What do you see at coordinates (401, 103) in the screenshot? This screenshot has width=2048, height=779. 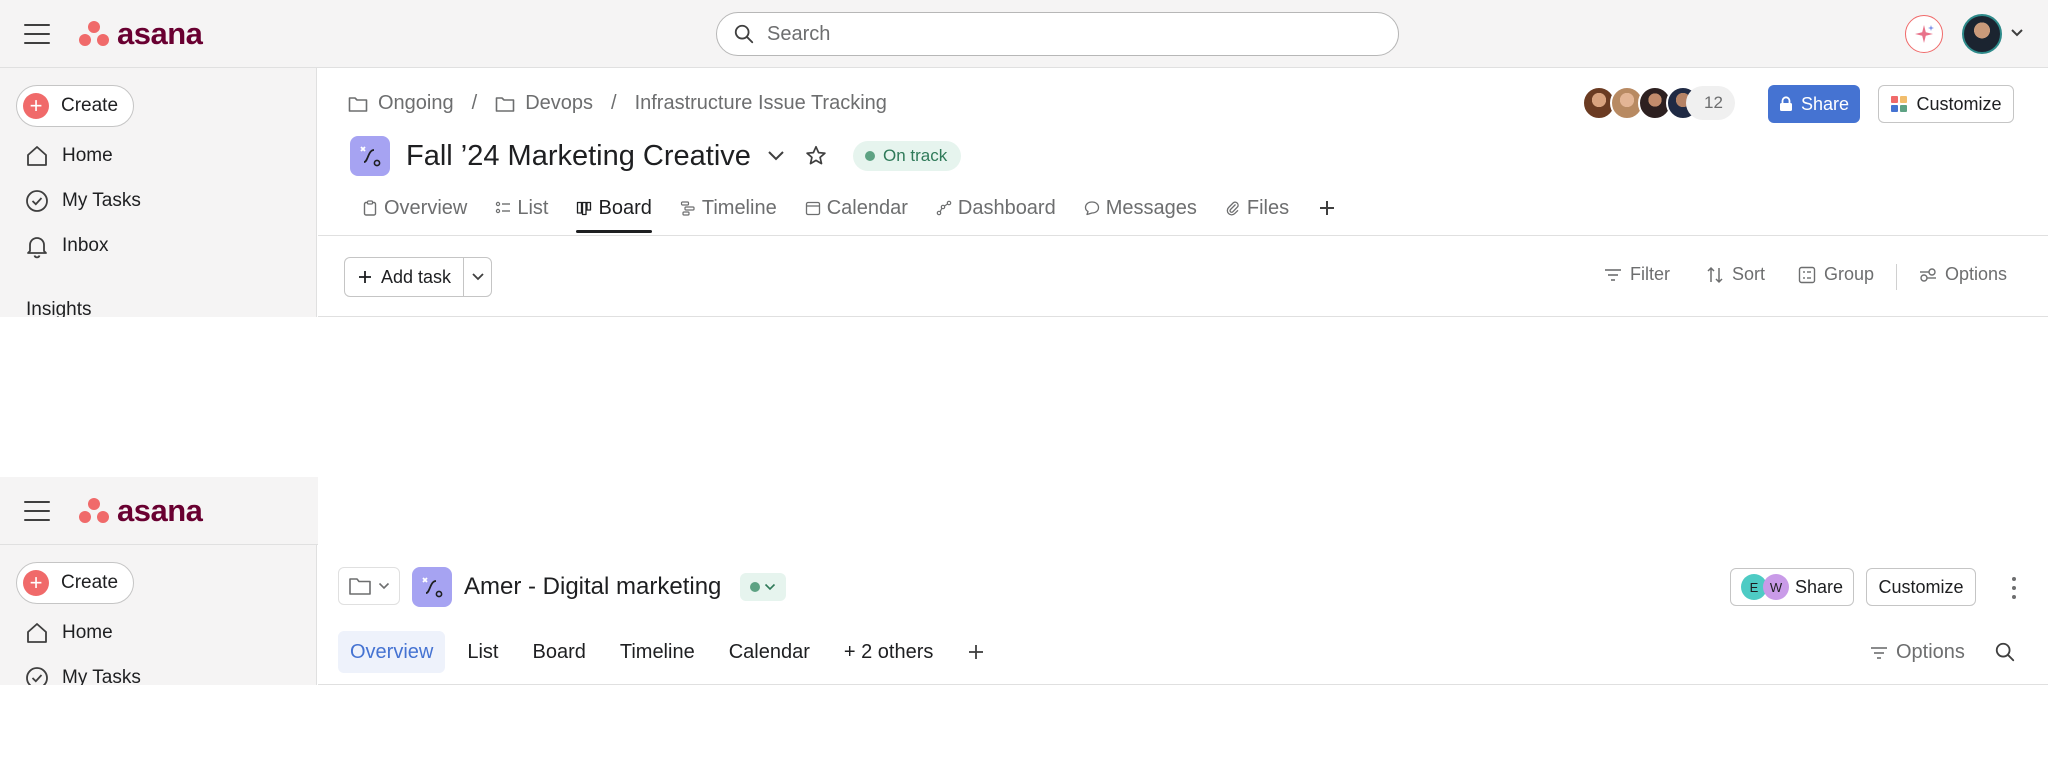 I see `breadcrumb-item: Ongoing` at bounding box center [401, 103].